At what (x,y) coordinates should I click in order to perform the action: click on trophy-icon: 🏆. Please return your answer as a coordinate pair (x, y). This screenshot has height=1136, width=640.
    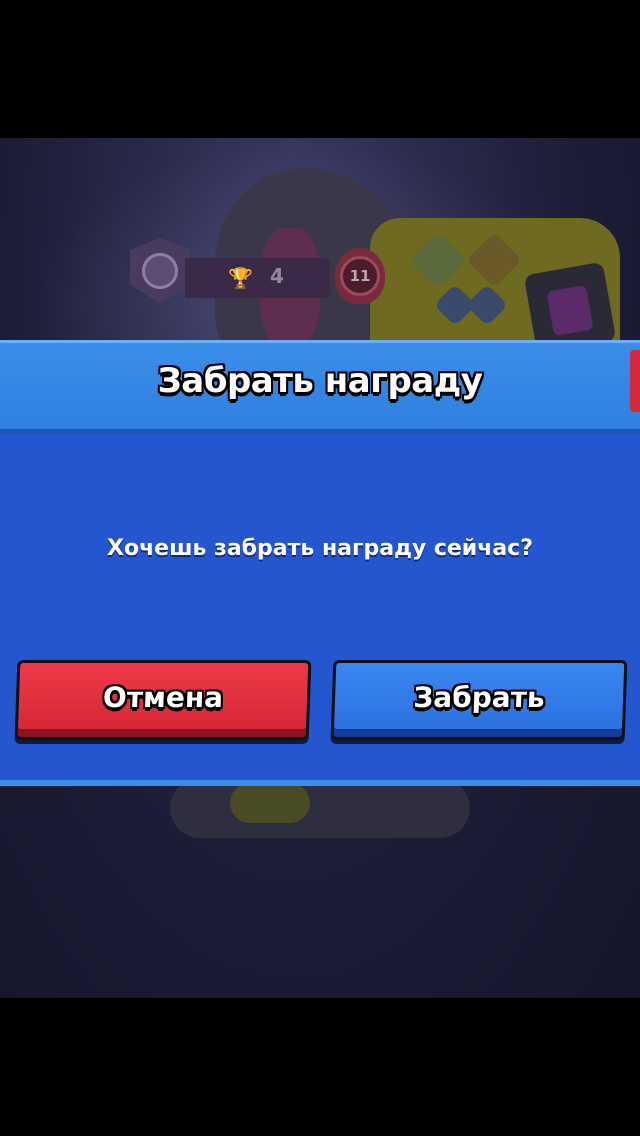
    Looking at the image, I should click on (240, 278).